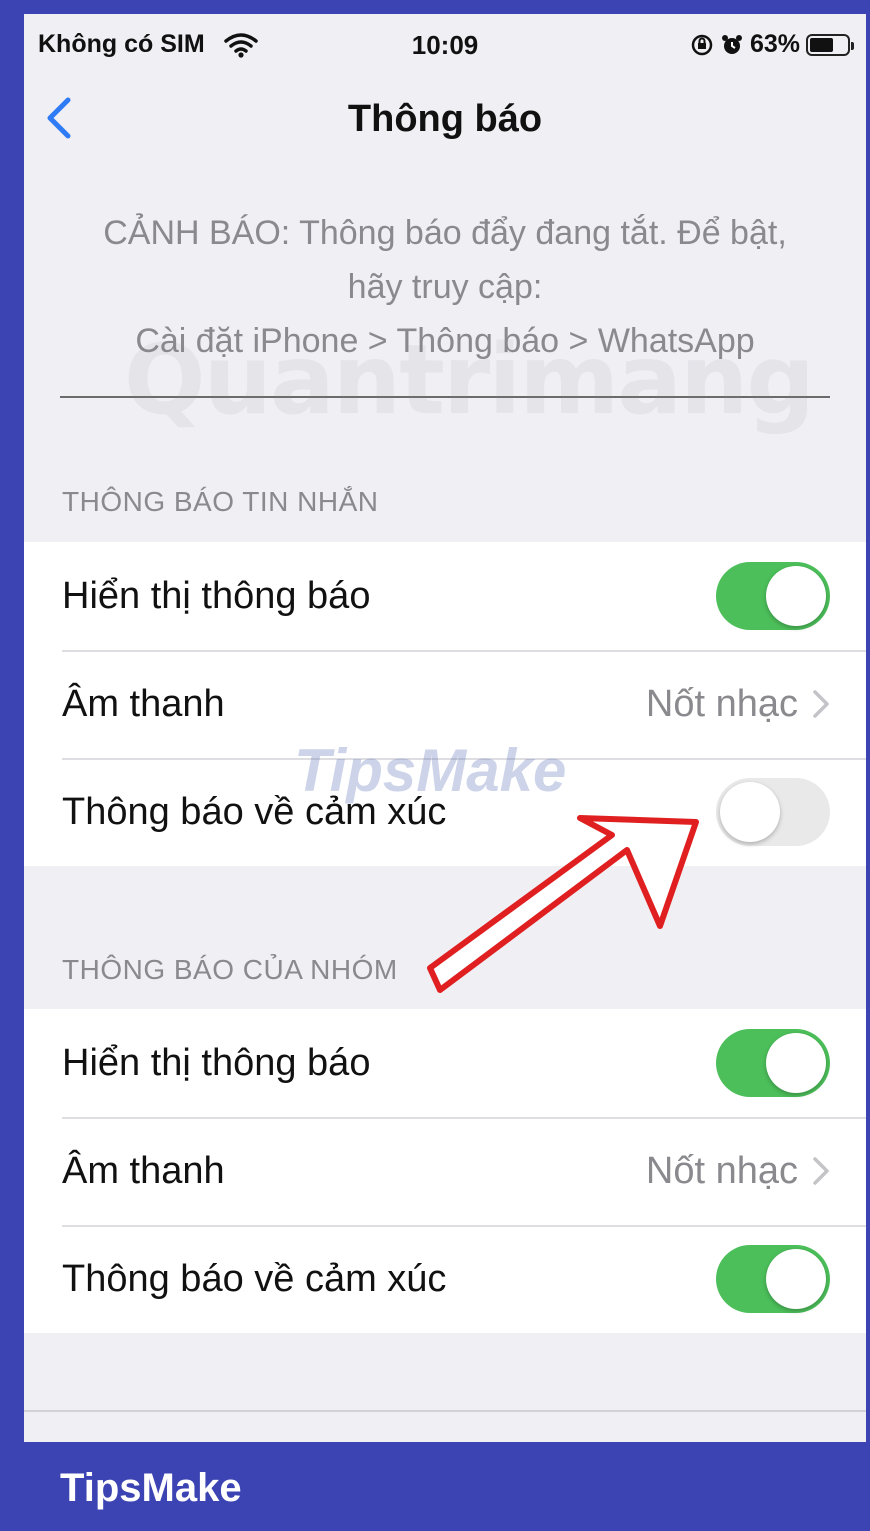  Describe the element at coordinates (151, 1488) in the screenshot. I see `brand-logo: TipsMake` at that location.